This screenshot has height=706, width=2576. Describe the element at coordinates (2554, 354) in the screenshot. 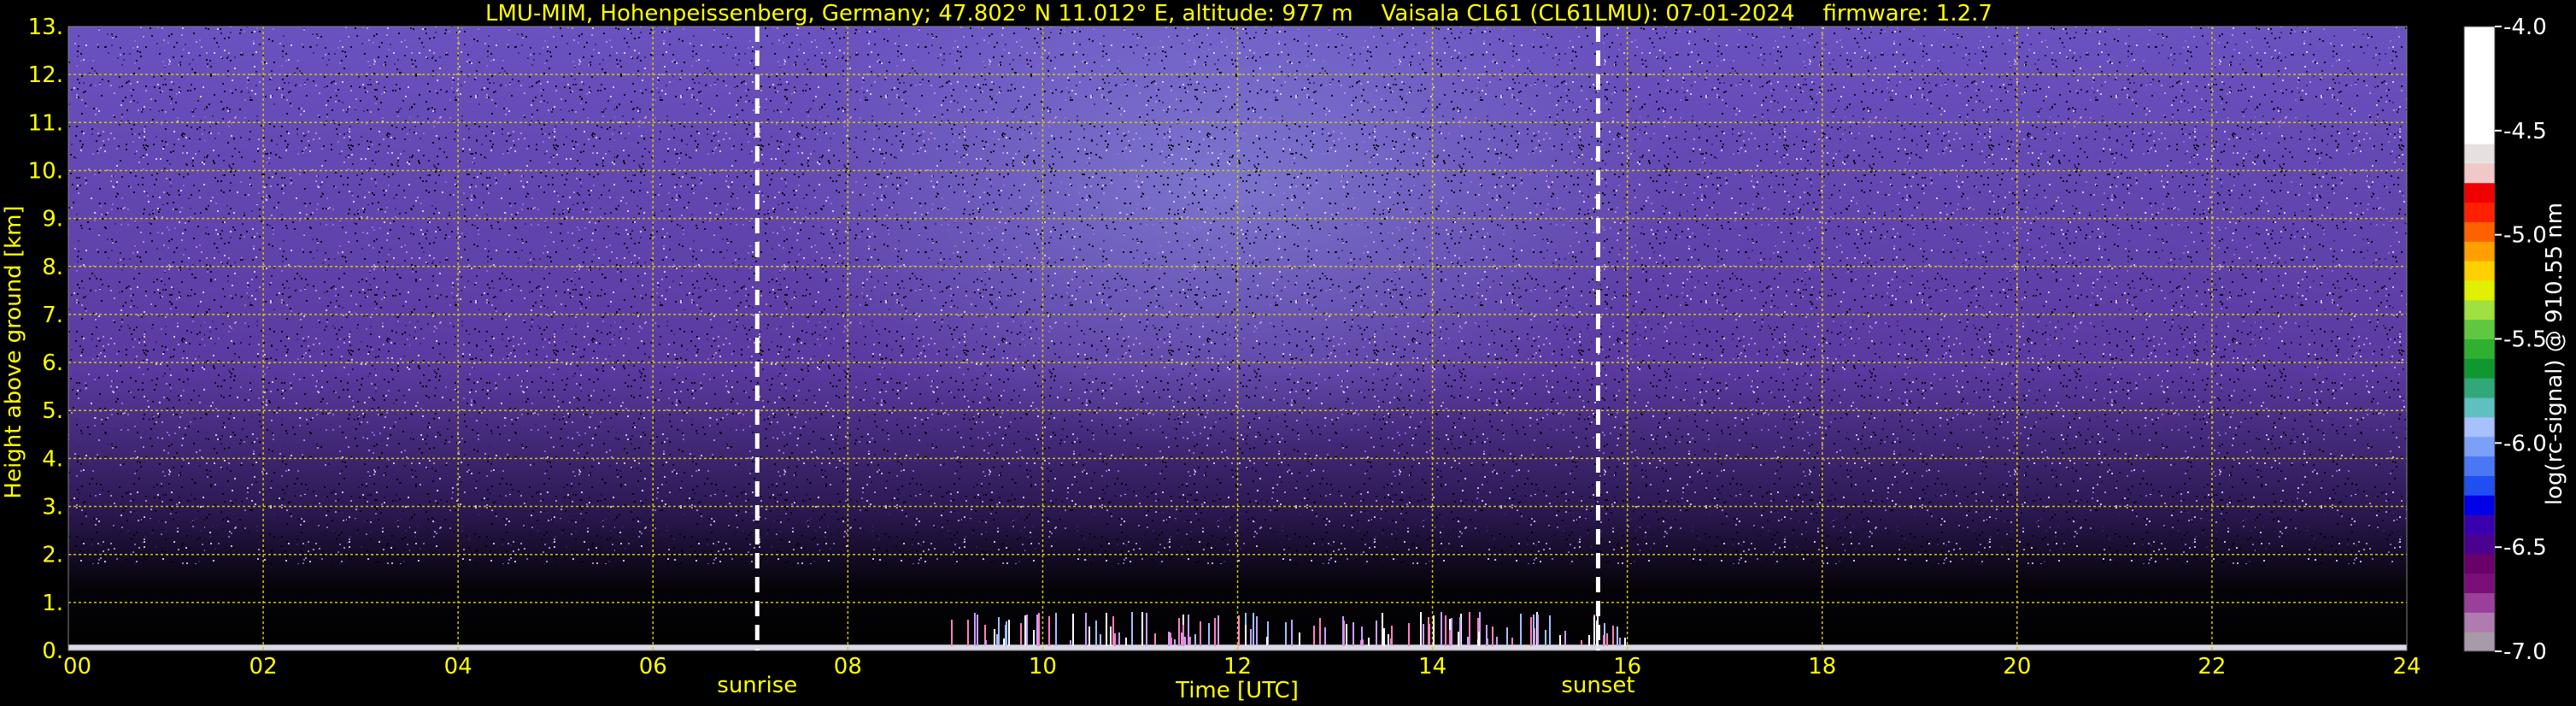

I see `colorbar-label: log(rc-signal) @ 910.55 nm` at that location.